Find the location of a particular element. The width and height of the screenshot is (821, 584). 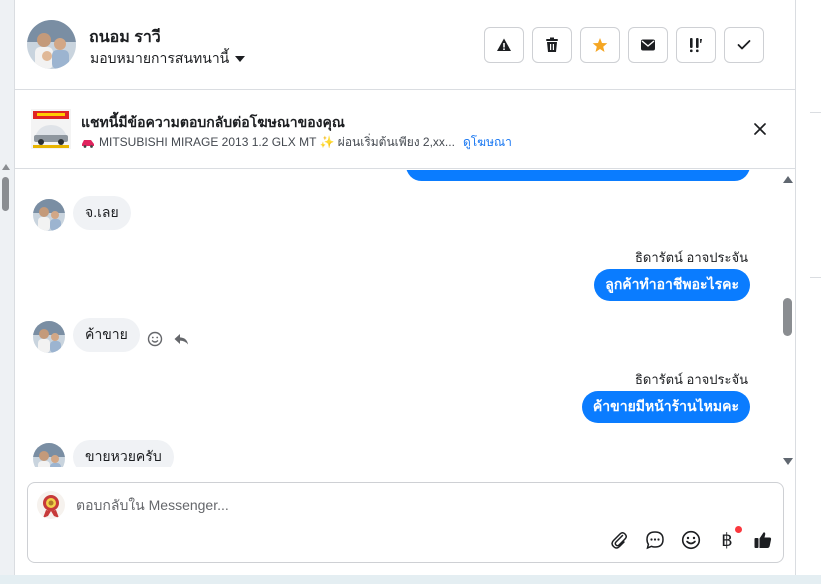

assign-conversation-dropdown: มอบหมายการสนทนานี้ is located at coordinates (168, 59).